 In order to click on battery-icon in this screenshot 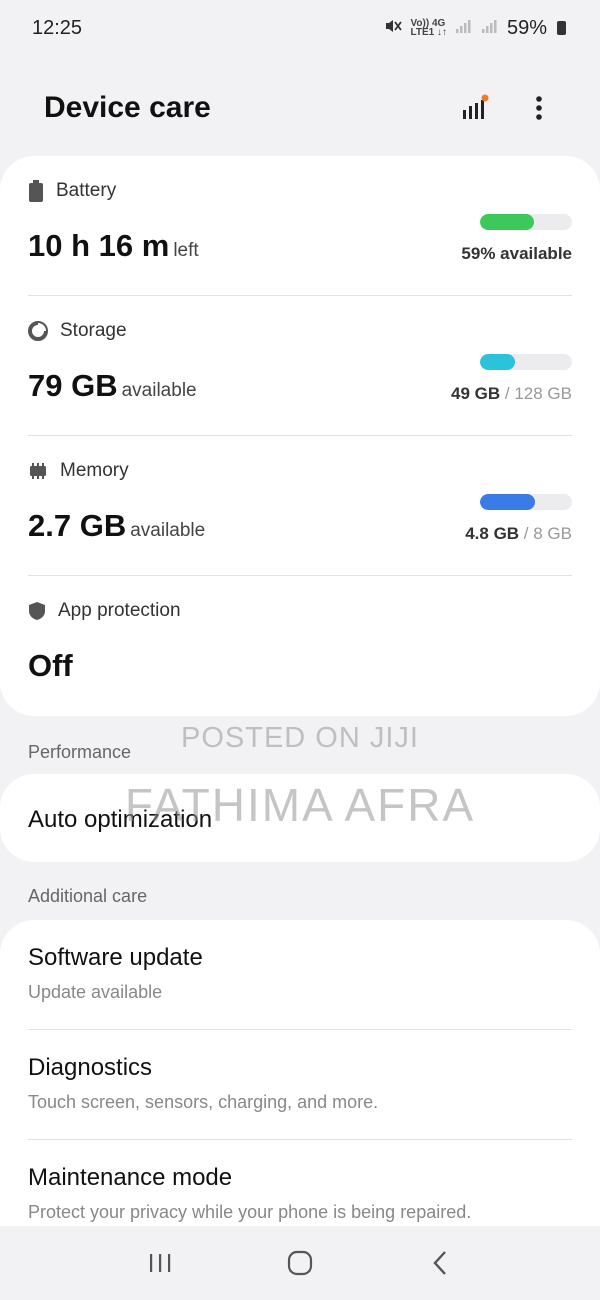, I will do `click(36, 191)`.